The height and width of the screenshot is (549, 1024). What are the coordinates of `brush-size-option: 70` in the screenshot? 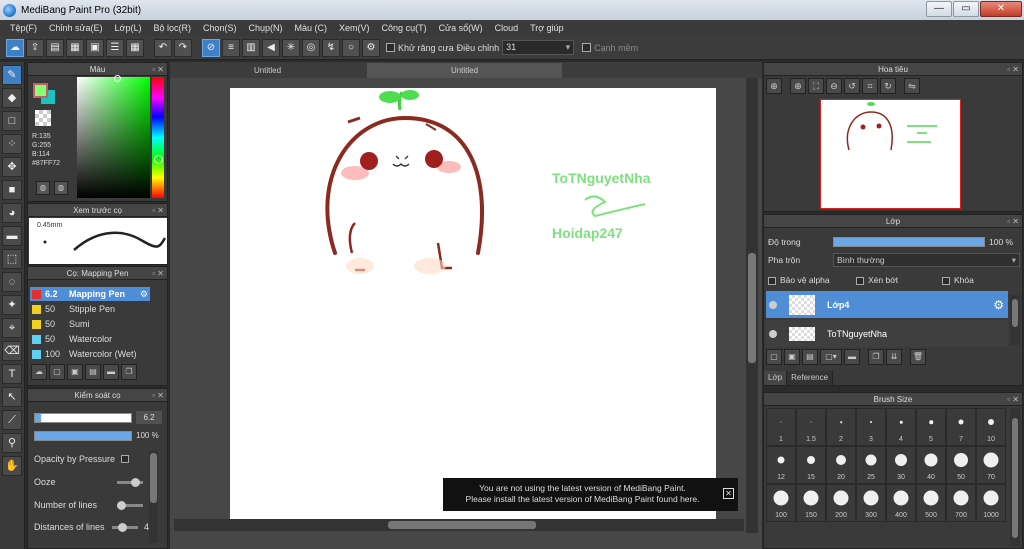 It's located at (991, 465).